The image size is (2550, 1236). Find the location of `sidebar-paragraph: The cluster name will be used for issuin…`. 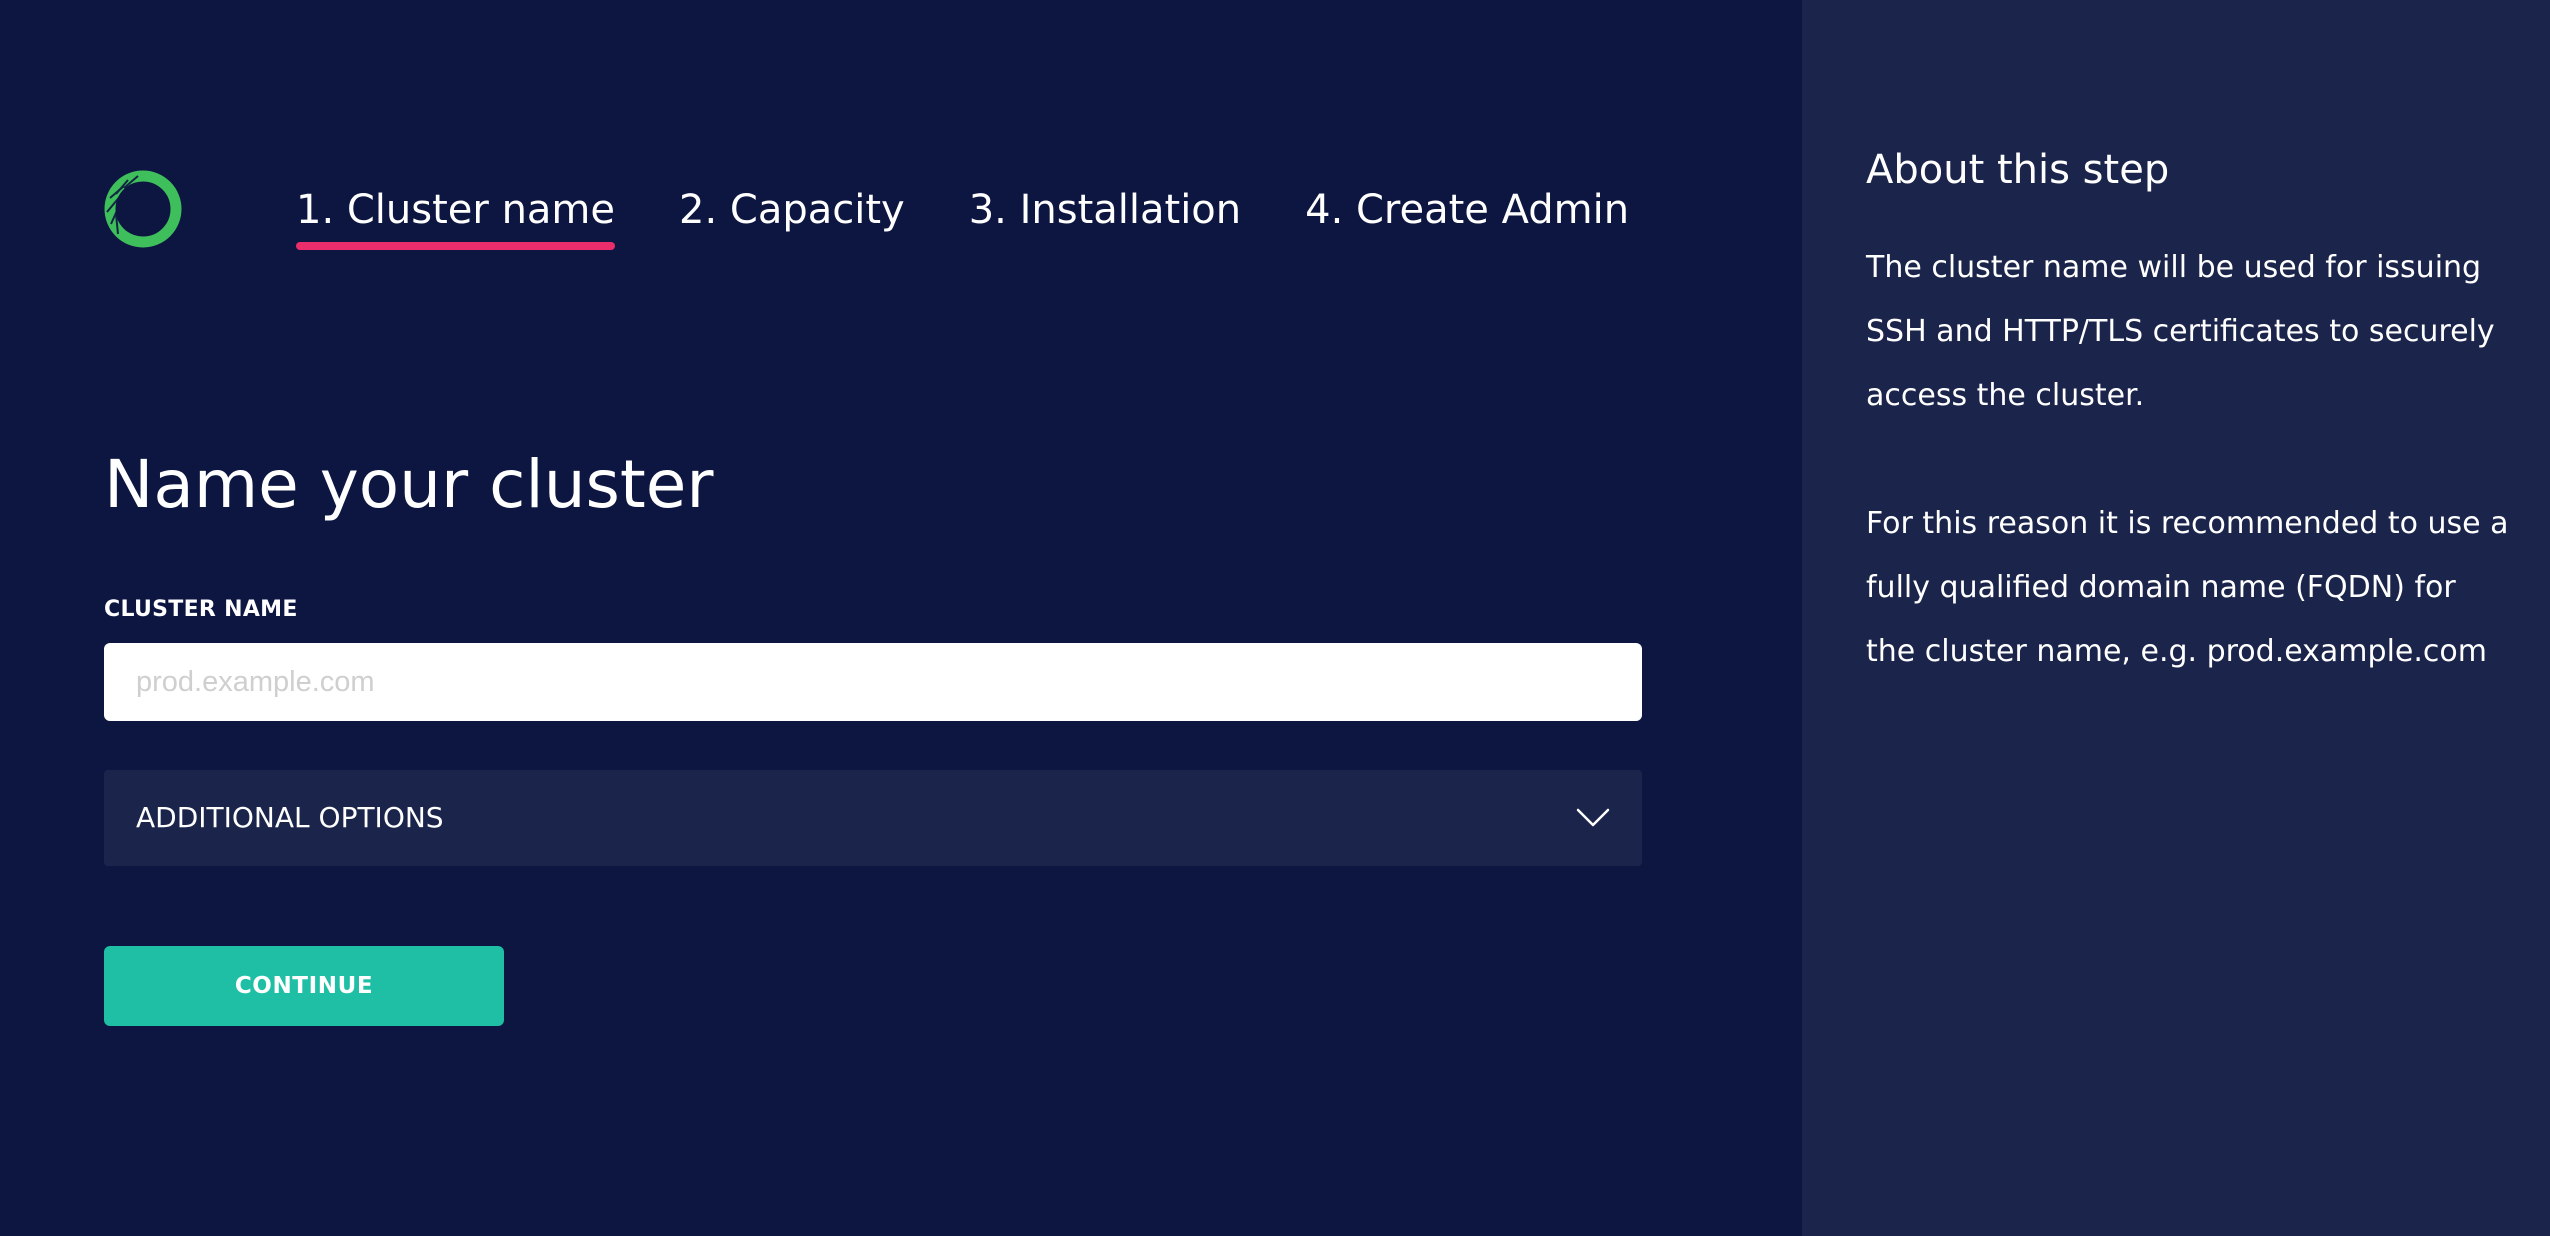

sidebar-paragraph: The cluster name will be used for issuin… is located at coordinates (2180, 331).